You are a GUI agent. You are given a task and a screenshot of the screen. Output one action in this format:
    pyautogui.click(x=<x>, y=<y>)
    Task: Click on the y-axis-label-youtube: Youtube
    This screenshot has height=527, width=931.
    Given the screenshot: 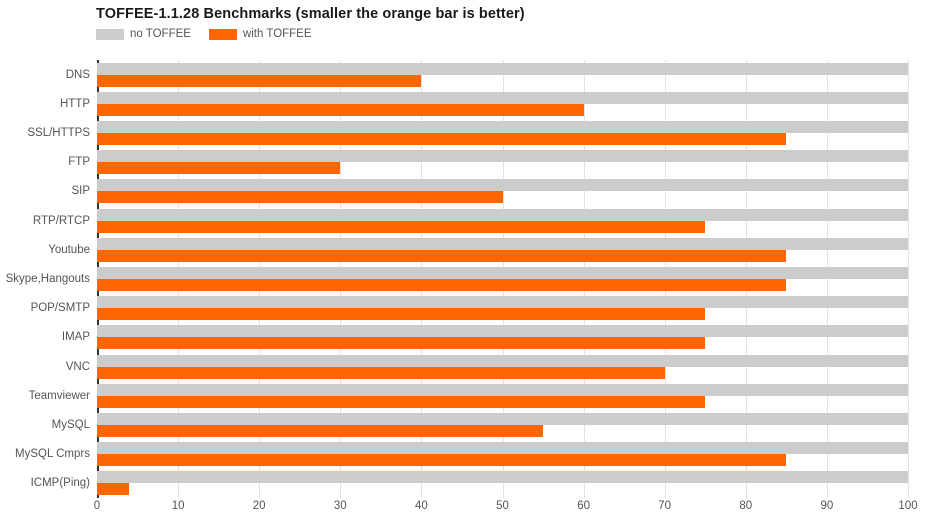 What is the action you would take?
    pyautogui.click(x=69, y=249)
    